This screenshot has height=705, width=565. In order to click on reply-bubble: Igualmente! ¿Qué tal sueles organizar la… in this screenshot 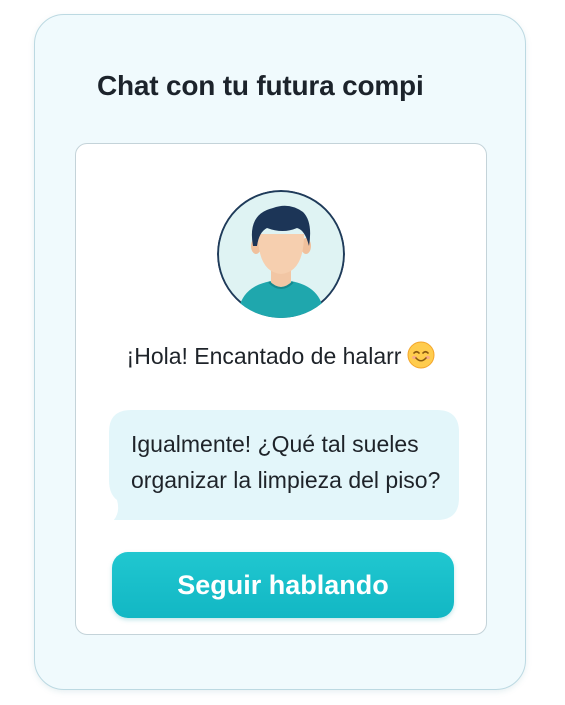, I will do `click(284, 465)`.